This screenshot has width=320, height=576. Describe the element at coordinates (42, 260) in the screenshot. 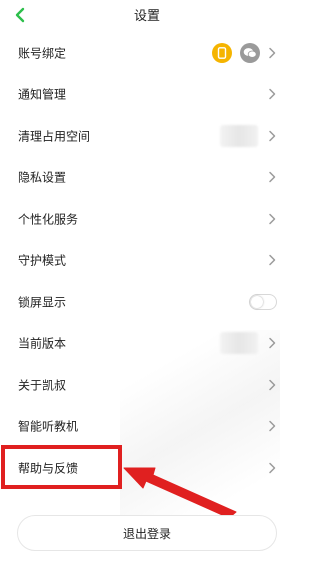

I see `row-label: 守护模式` at that location.